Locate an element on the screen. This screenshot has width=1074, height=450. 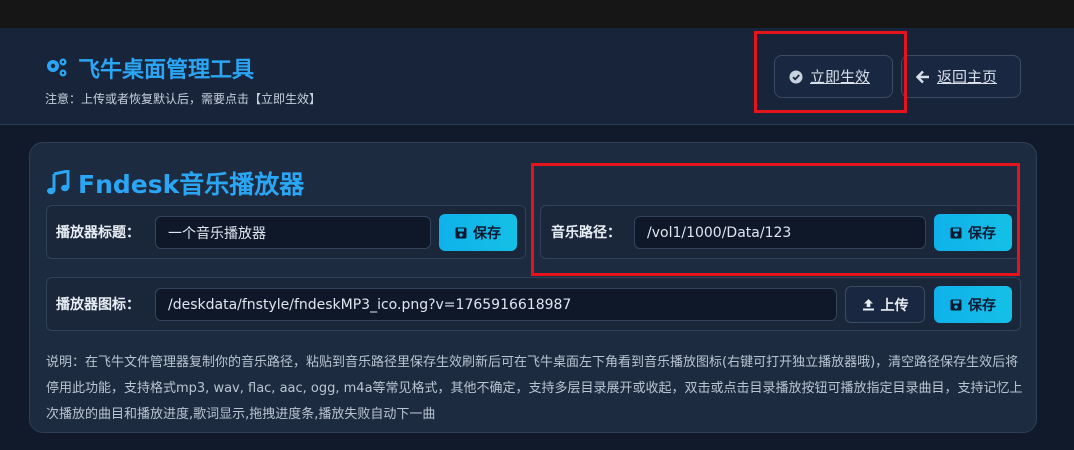
header-note: 注意：上传或者恢复默认后，需要点击【立即生效】 is located at coordinates (183, 99).